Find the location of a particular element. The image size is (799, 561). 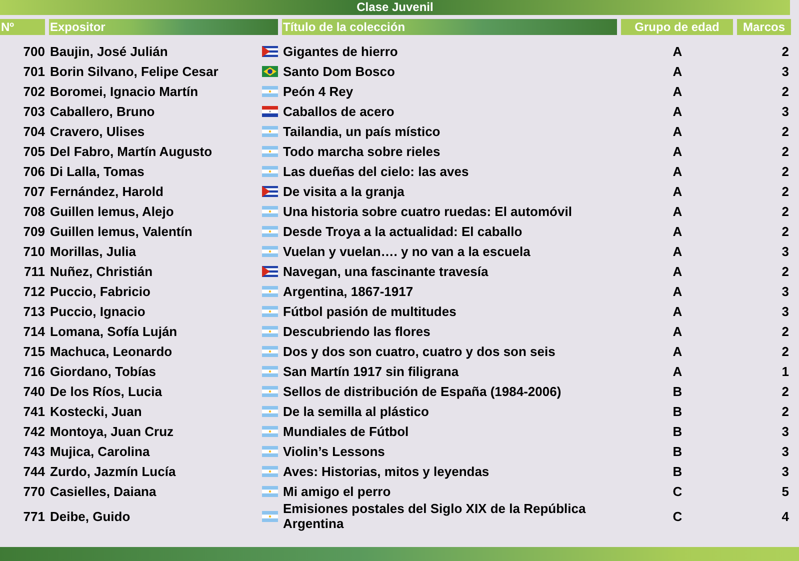

table-cell: Lomana, Sofía Luján is located at coordinates (114, 331).